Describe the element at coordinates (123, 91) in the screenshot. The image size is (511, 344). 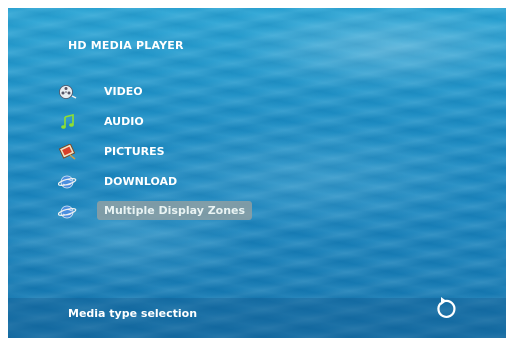
I see `menu-item-label: VIDEO` at that location.